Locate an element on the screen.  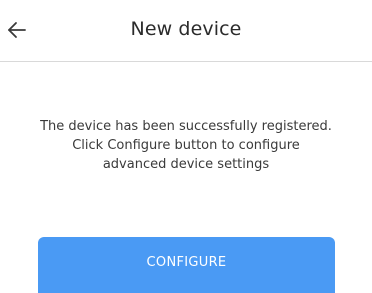
message-line: Click Configure button to configure is located at coordinates (186, 145).